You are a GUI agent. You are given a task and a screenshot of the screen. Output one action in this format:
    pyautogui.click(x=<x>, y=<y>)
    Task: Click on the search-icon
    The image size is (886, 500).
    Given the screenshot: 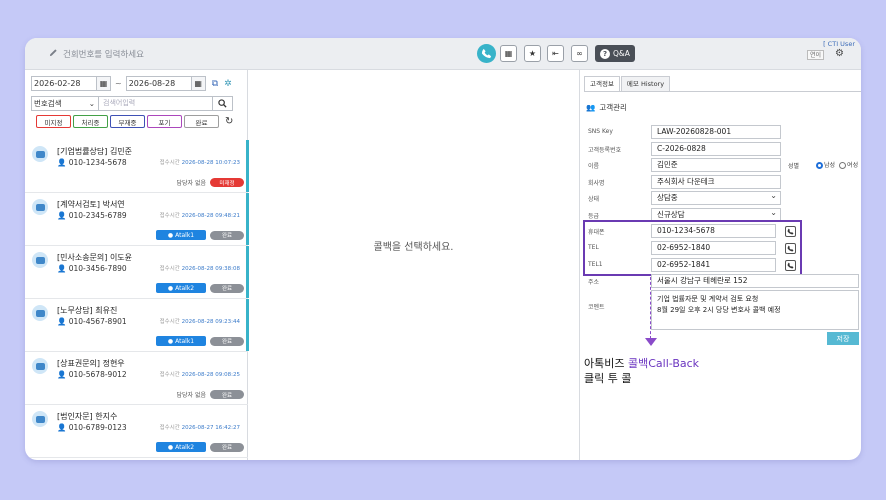 What is the action you would take?
    pyautogui.click(x=222, y=103)
    